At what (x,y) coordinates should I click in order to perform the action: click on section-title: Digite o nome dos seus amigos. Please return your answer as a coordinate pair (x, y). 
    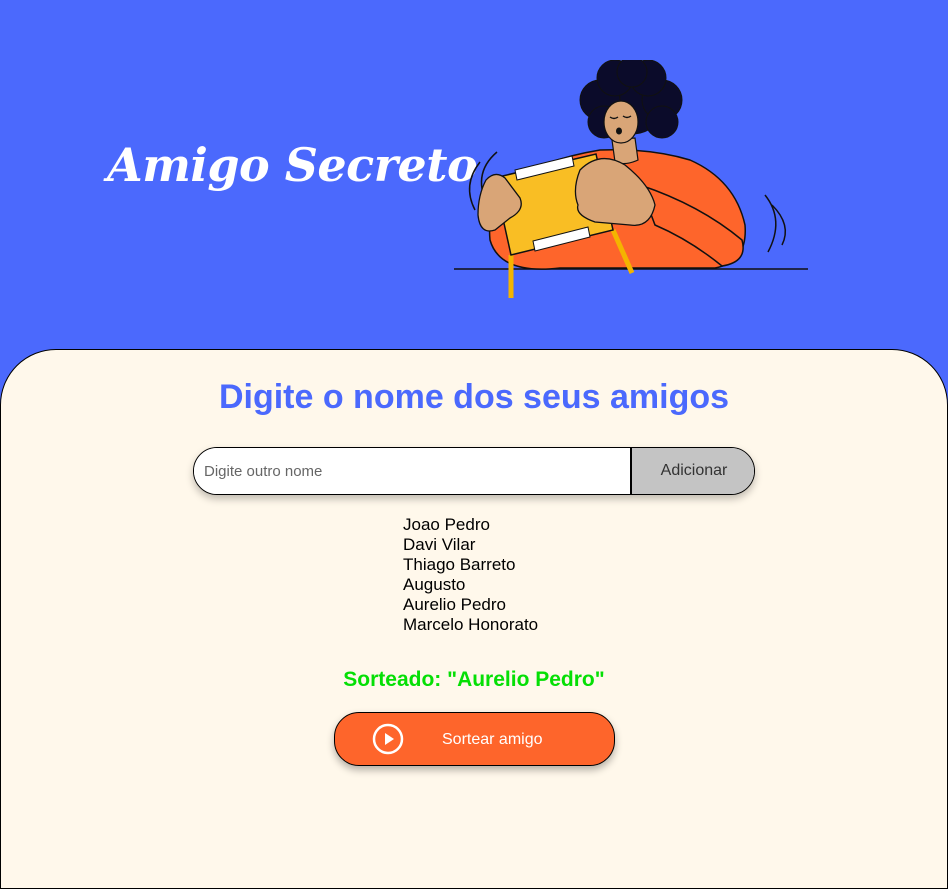
    Looking at the image, I should click on (474, 397).